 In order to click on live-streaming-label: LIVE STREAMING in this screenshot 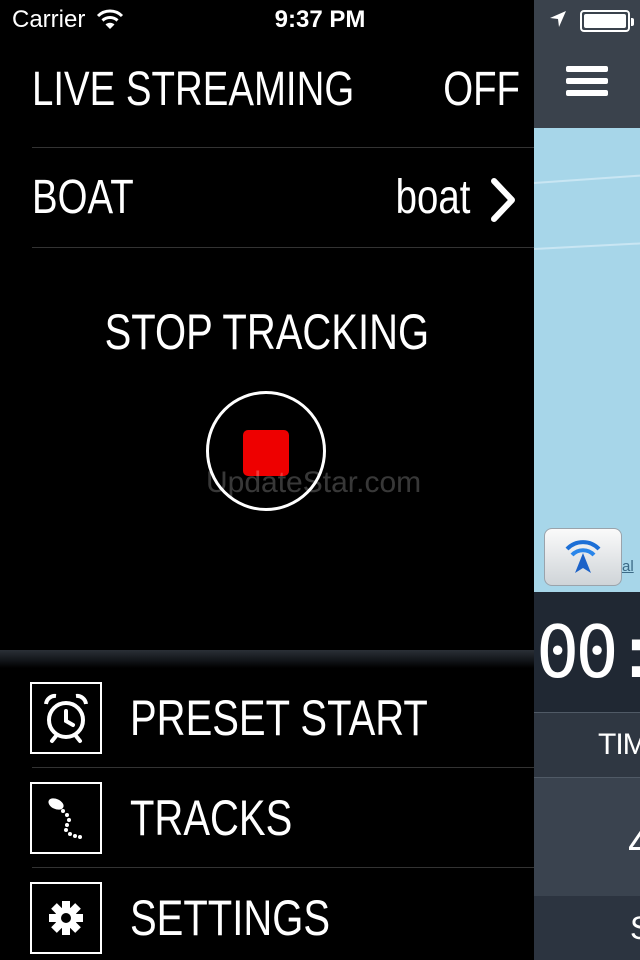, I will do `click(193, 89)`.